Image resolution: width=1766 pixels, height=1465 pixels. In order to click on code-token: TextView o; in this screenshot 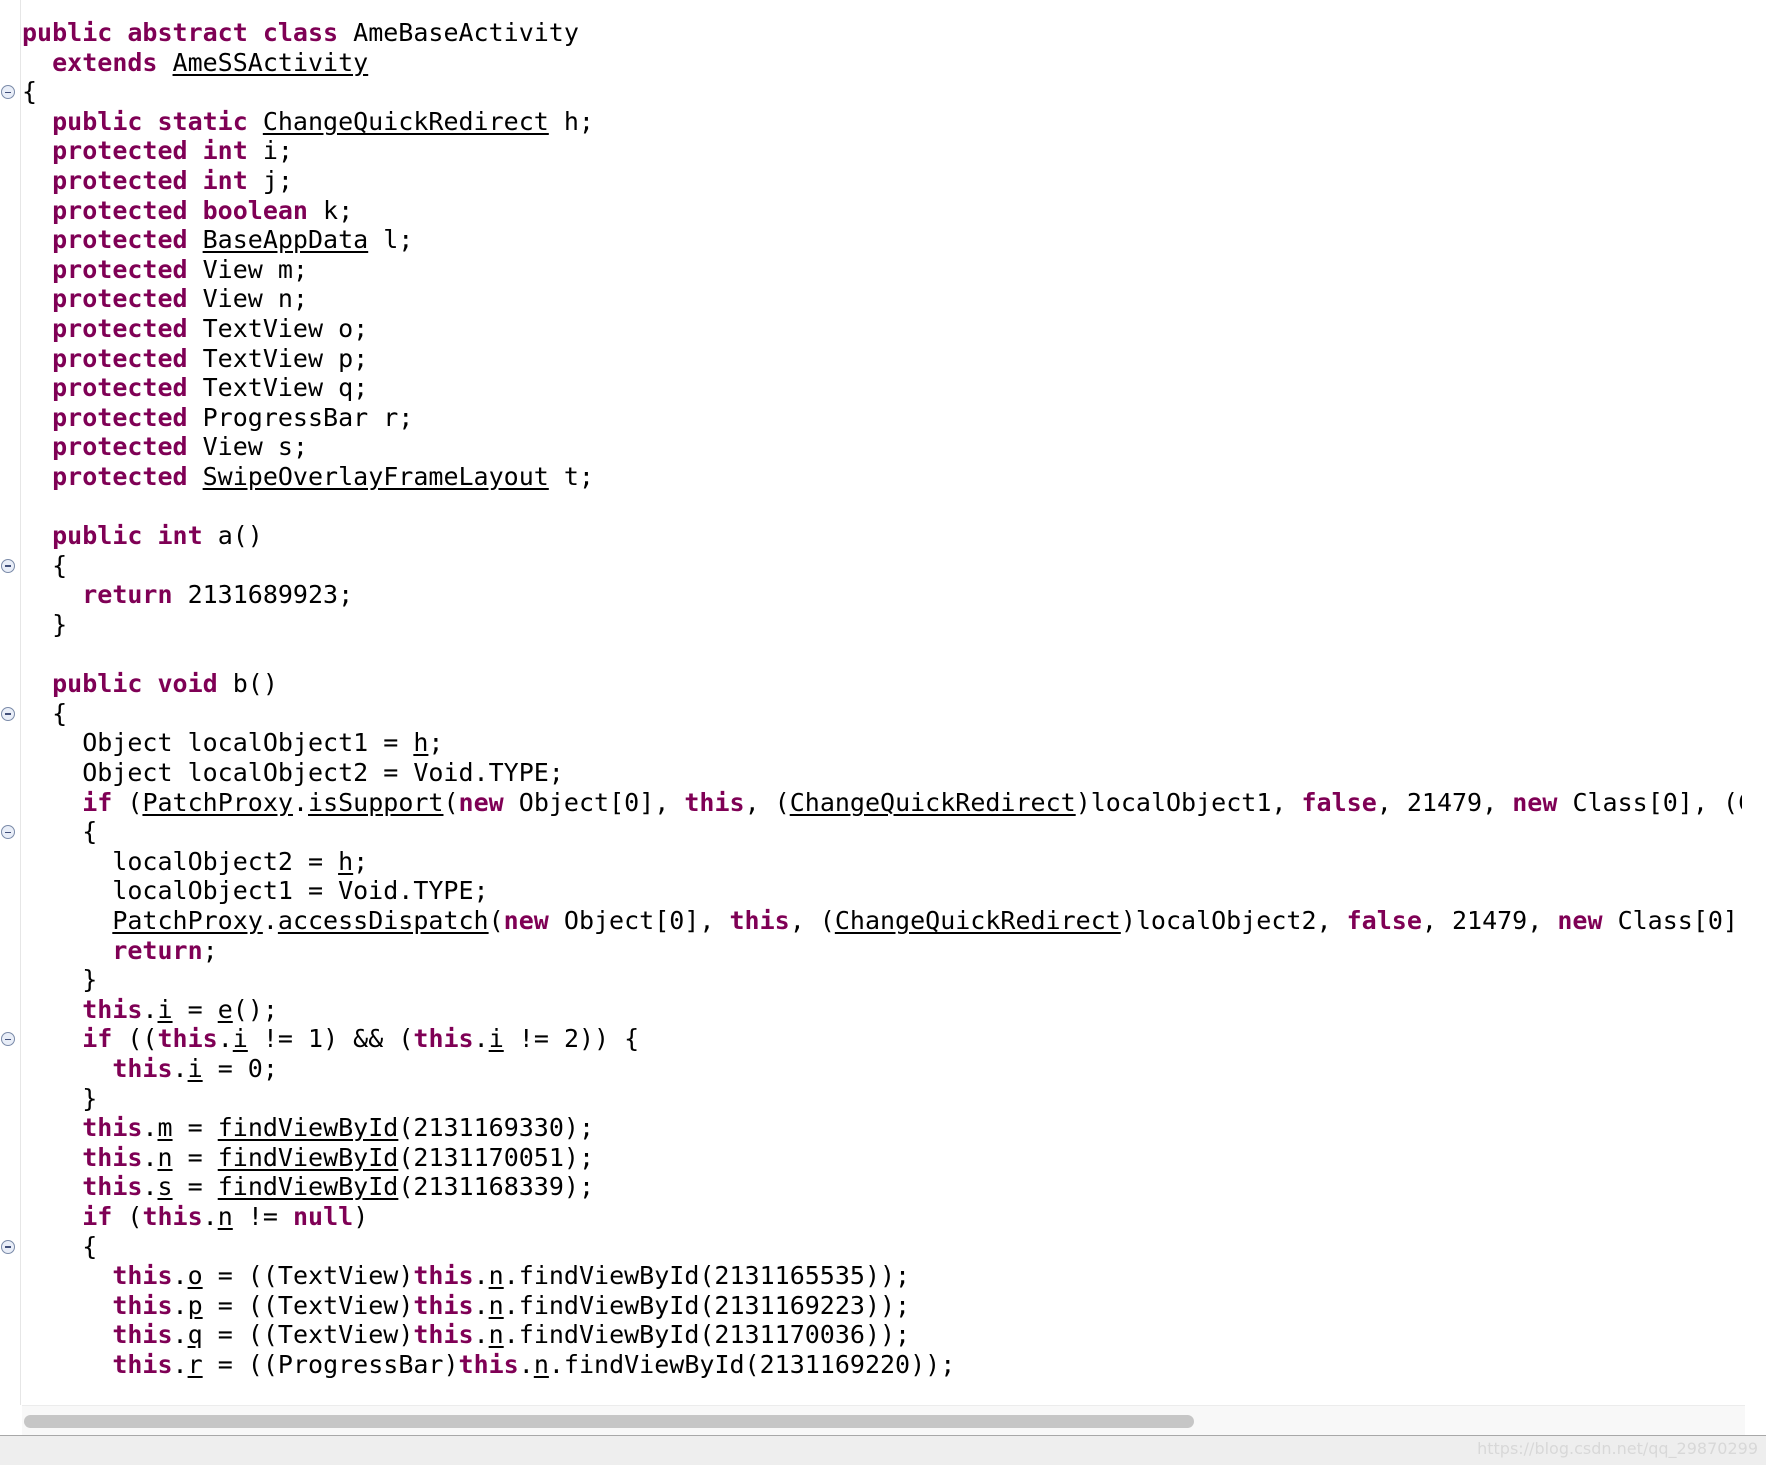, I will do `click(285, 328)`.